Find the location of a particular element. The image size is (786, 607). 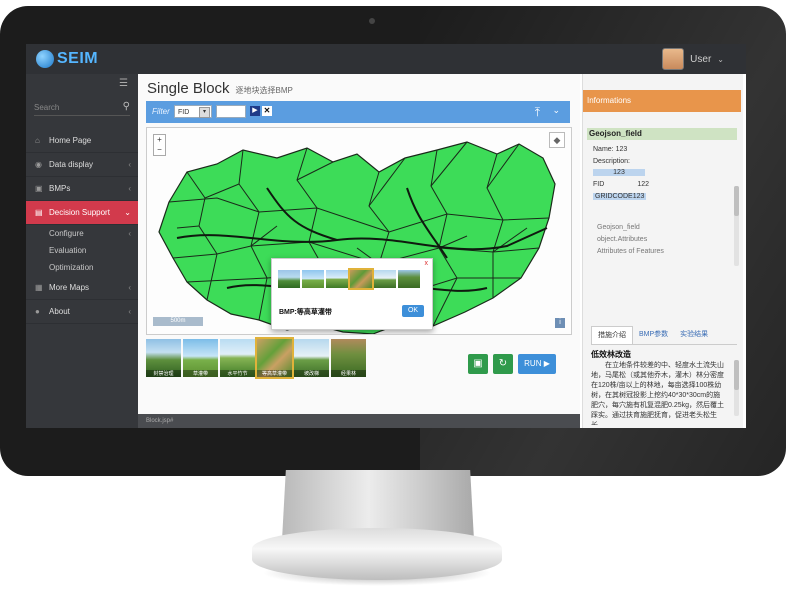

sidebar-item-label: BMPs is located at coordinates (60, 188).